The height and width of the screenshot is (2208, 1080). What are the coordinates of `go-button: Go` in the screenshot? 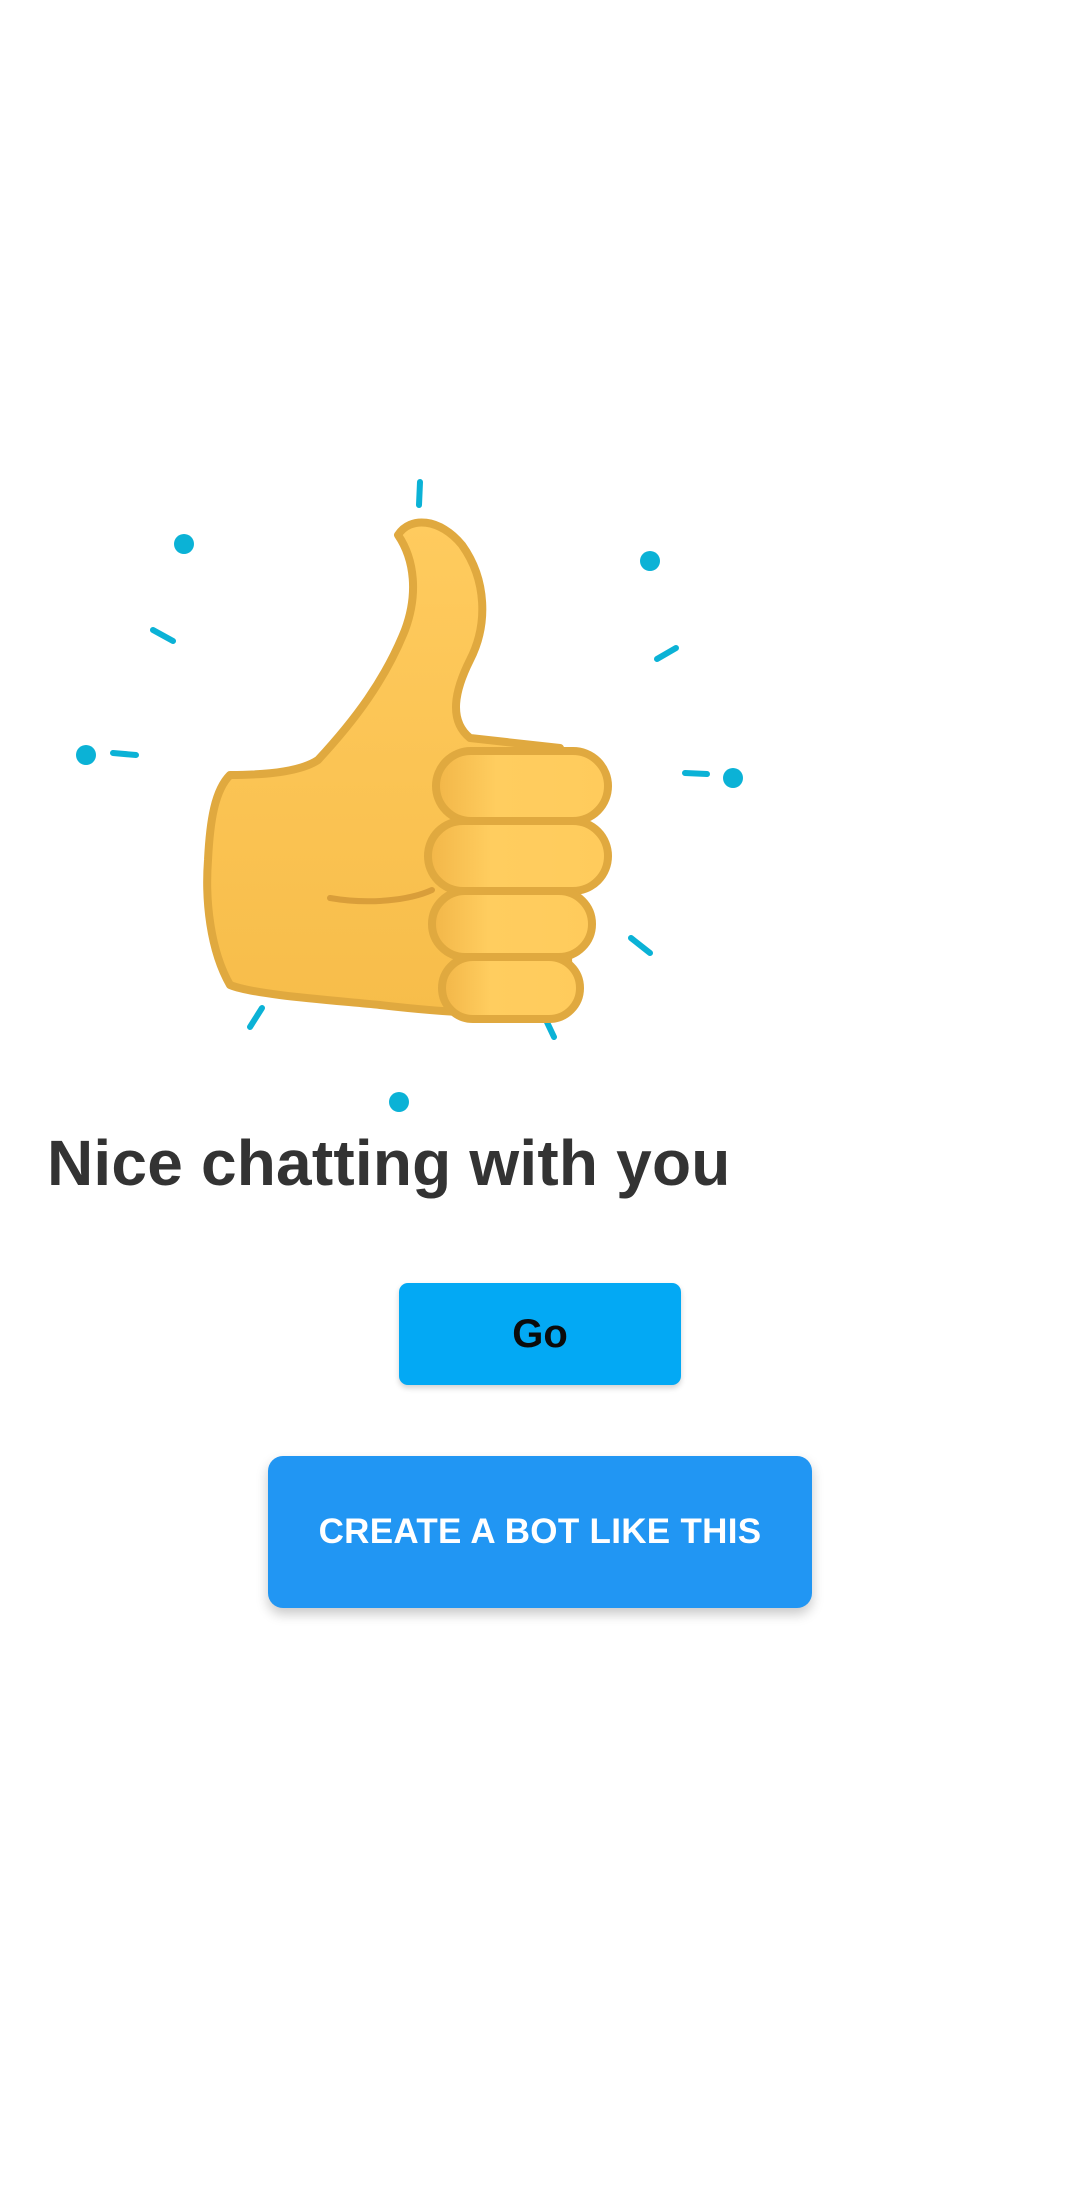 It's located at (540, 1334).